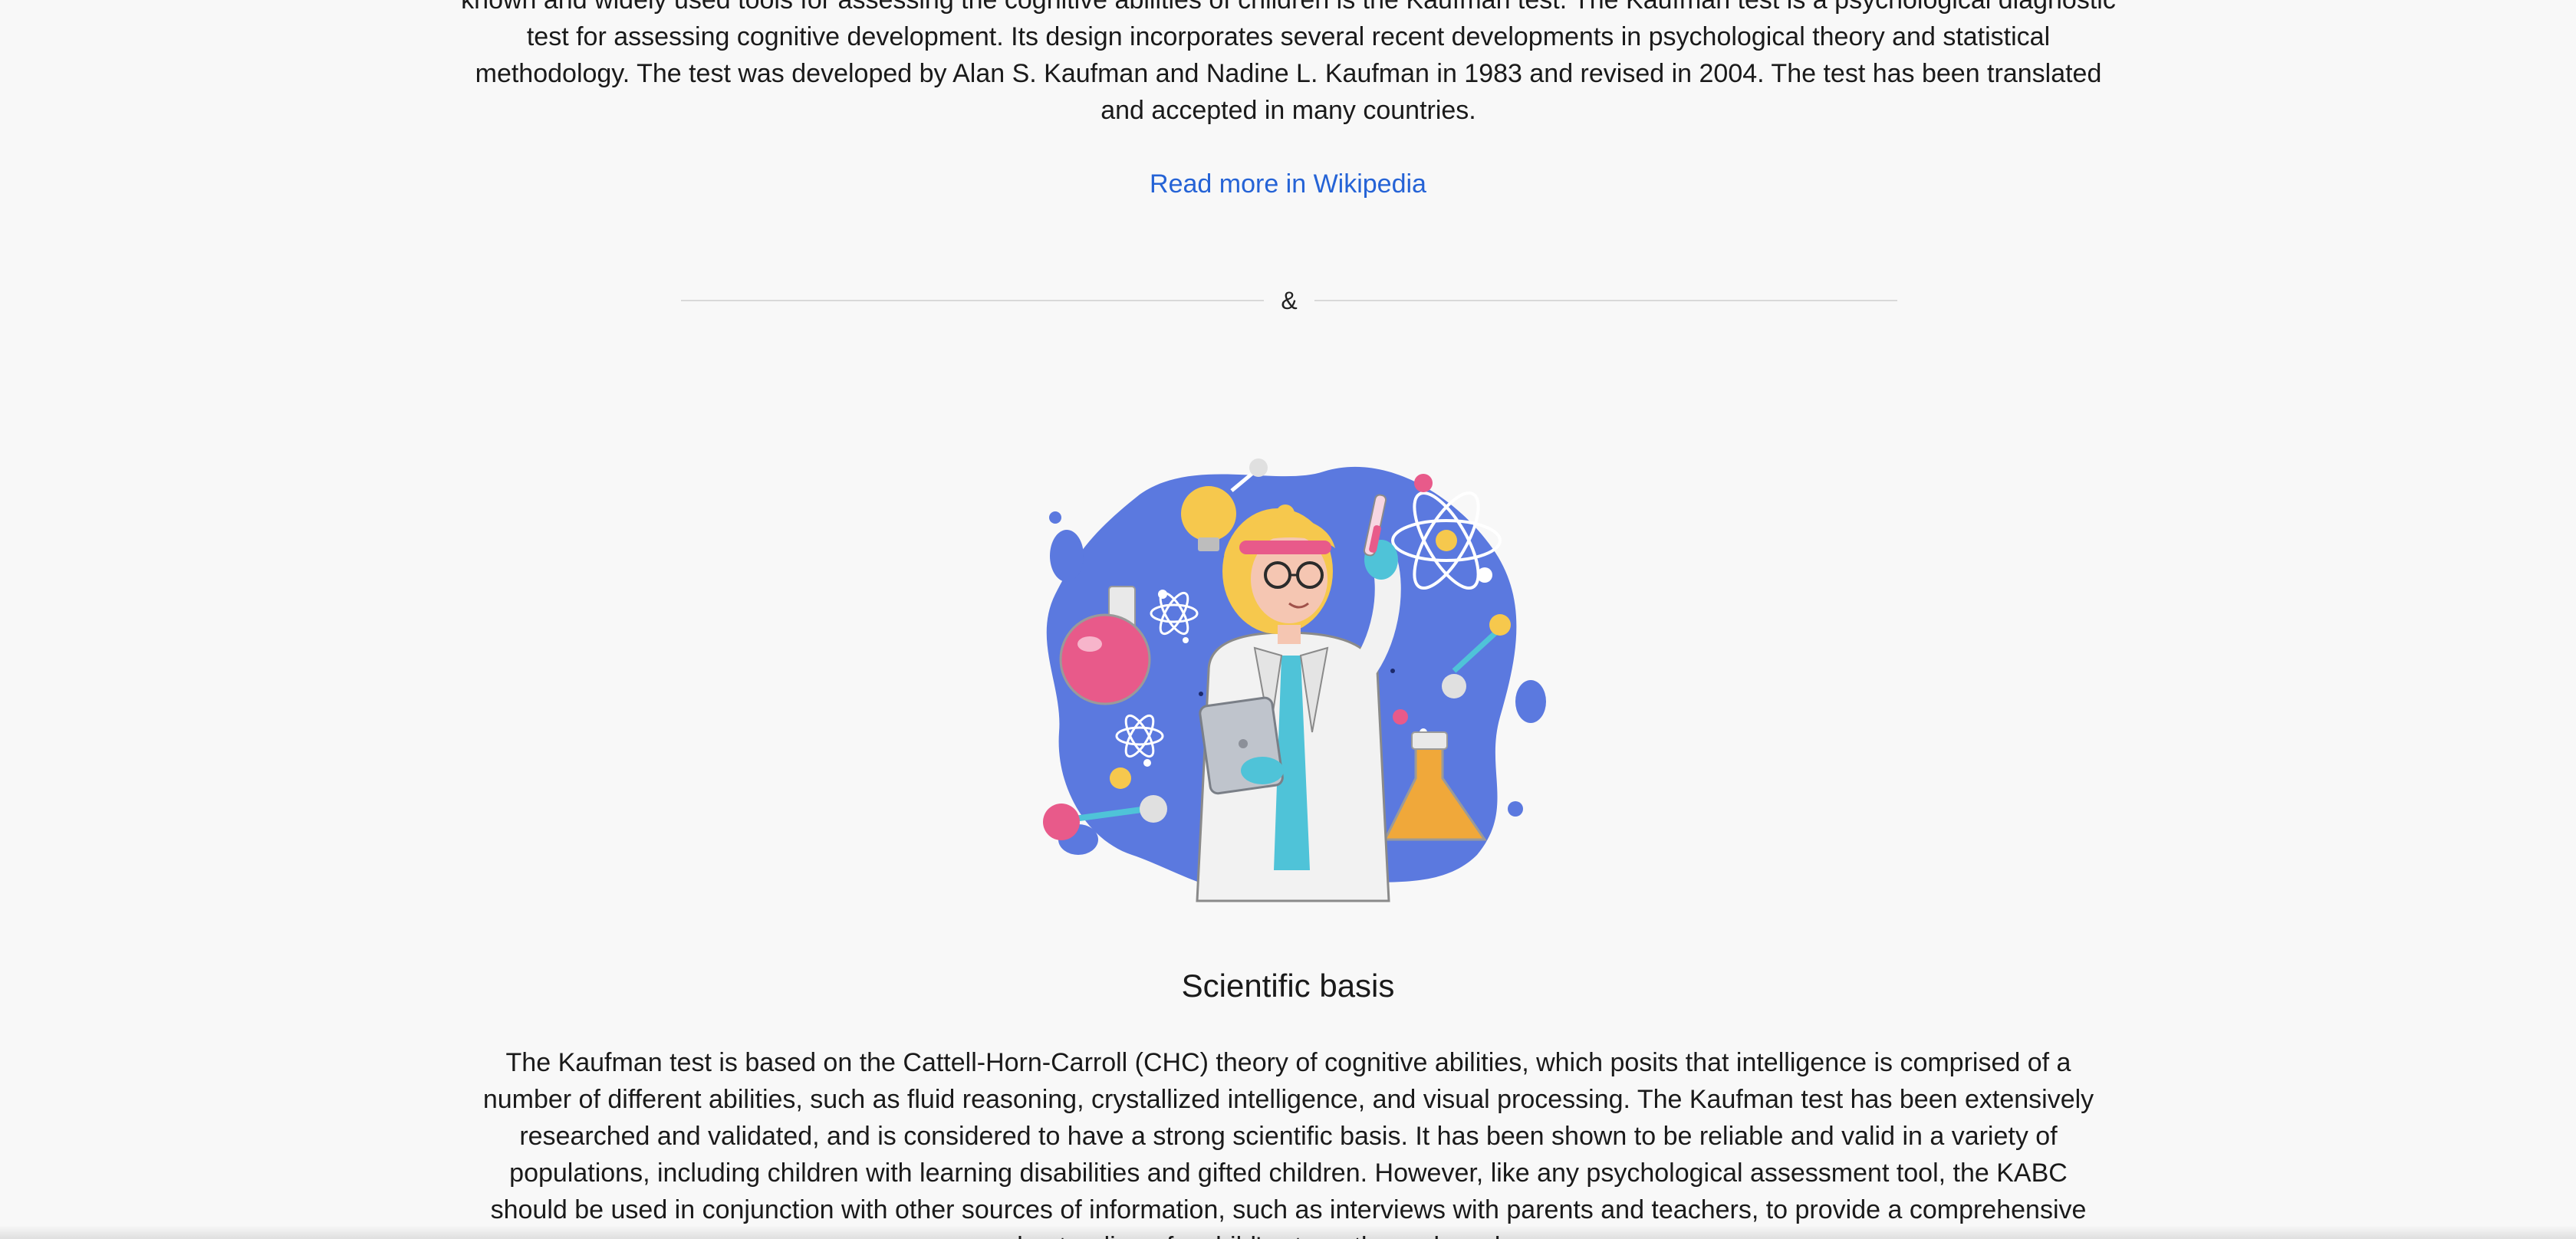 This screenshot has width=2576, height=1239. Describe the element at coordinates (973, 300) in the screenshot. I see `divider-line-left` at that location.